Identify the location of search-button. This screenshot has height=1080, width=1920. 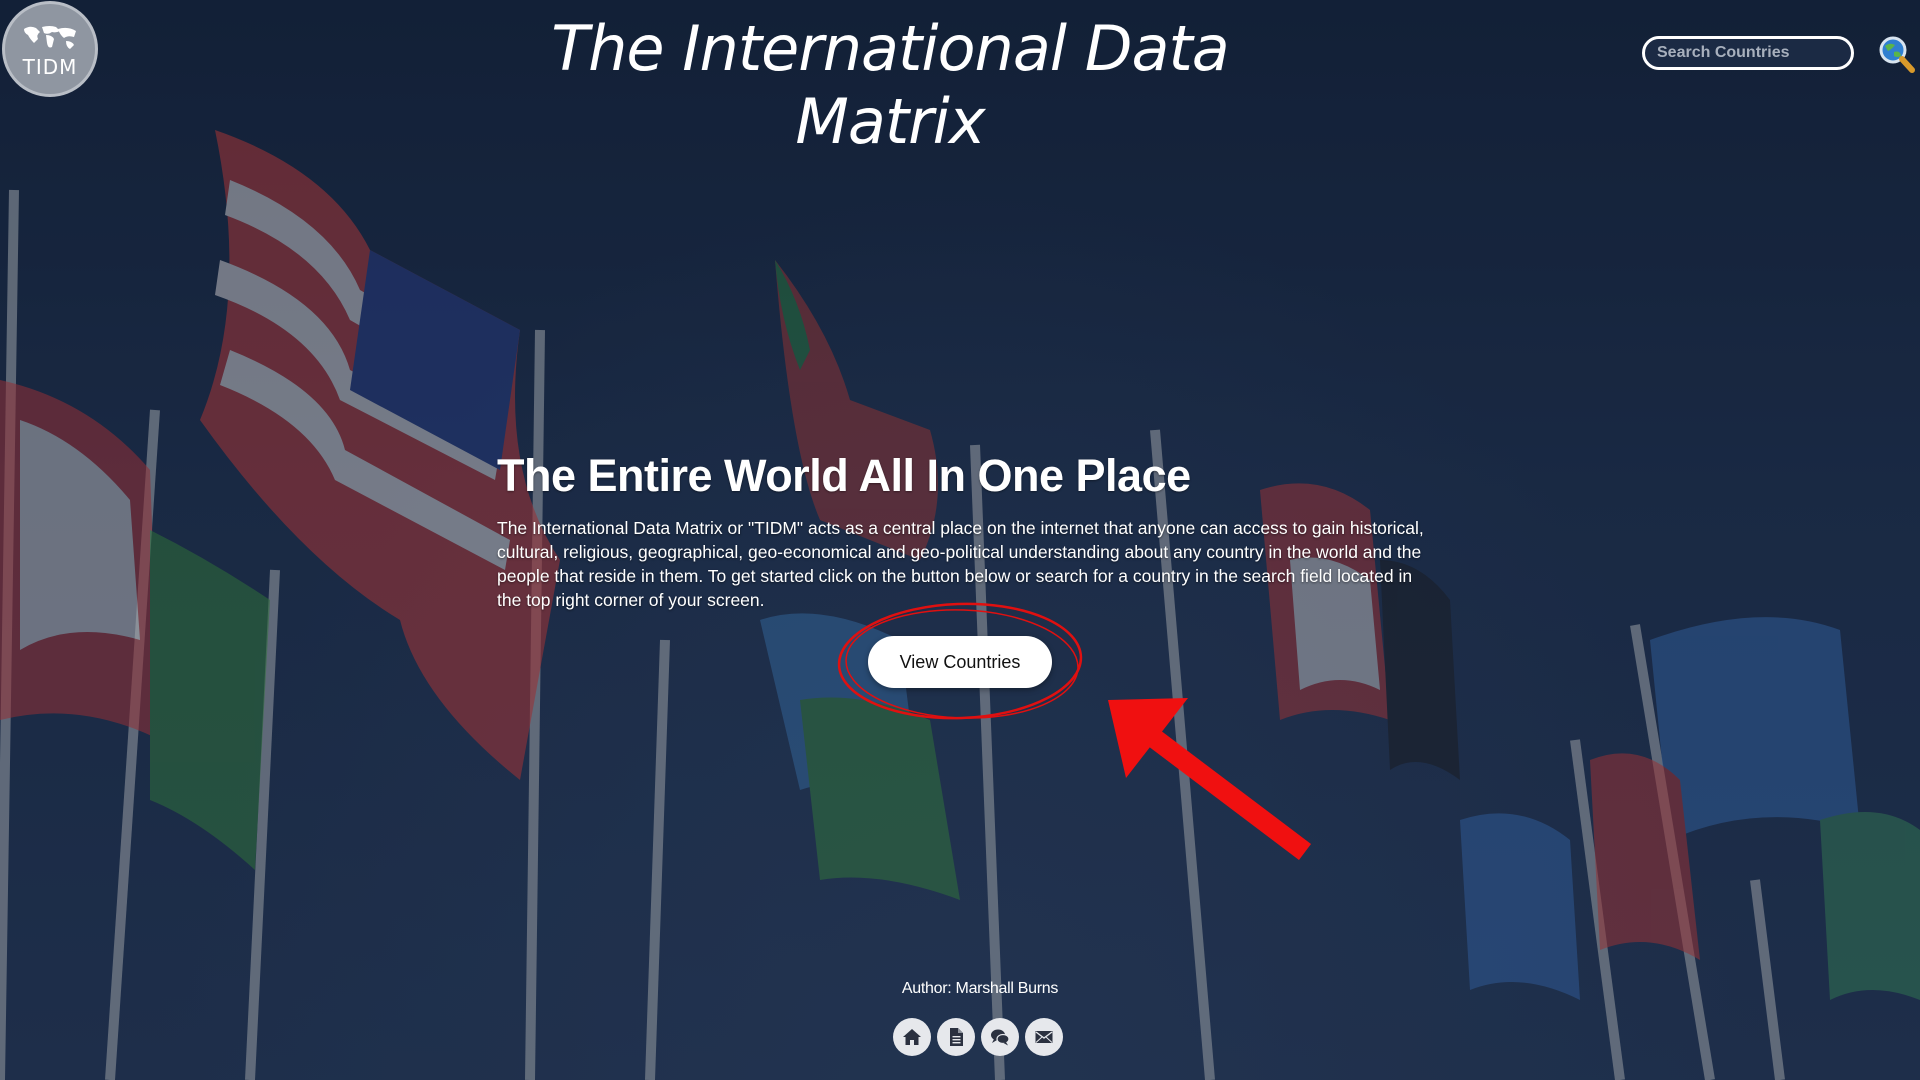
(1896, 54).